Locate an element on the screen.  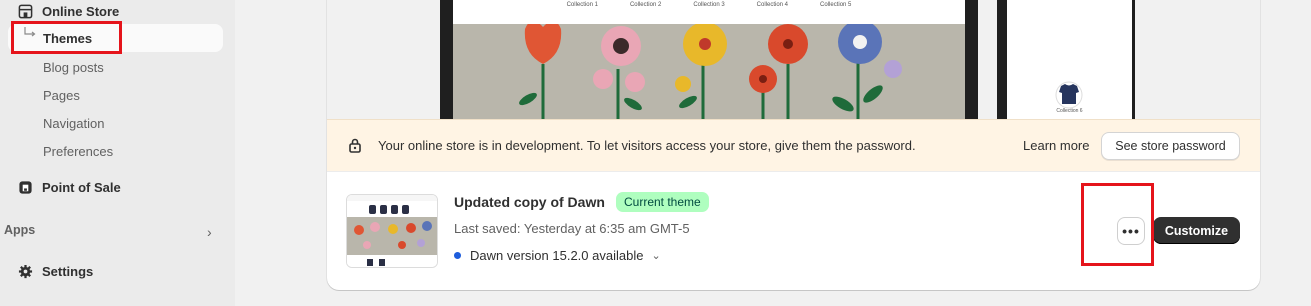
theme-name: Updated copy of Dawn is located at coordinates (529, 202).